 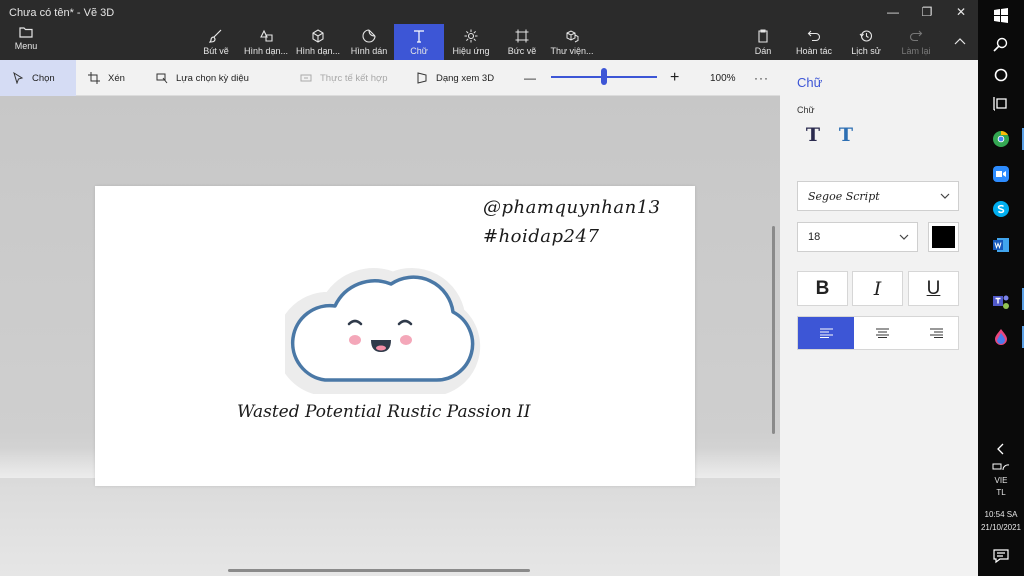 What do you see at coordinates (813, 135) in the screenshot?
I see `2d-text-icon: T` at bounding box center [813, 135].